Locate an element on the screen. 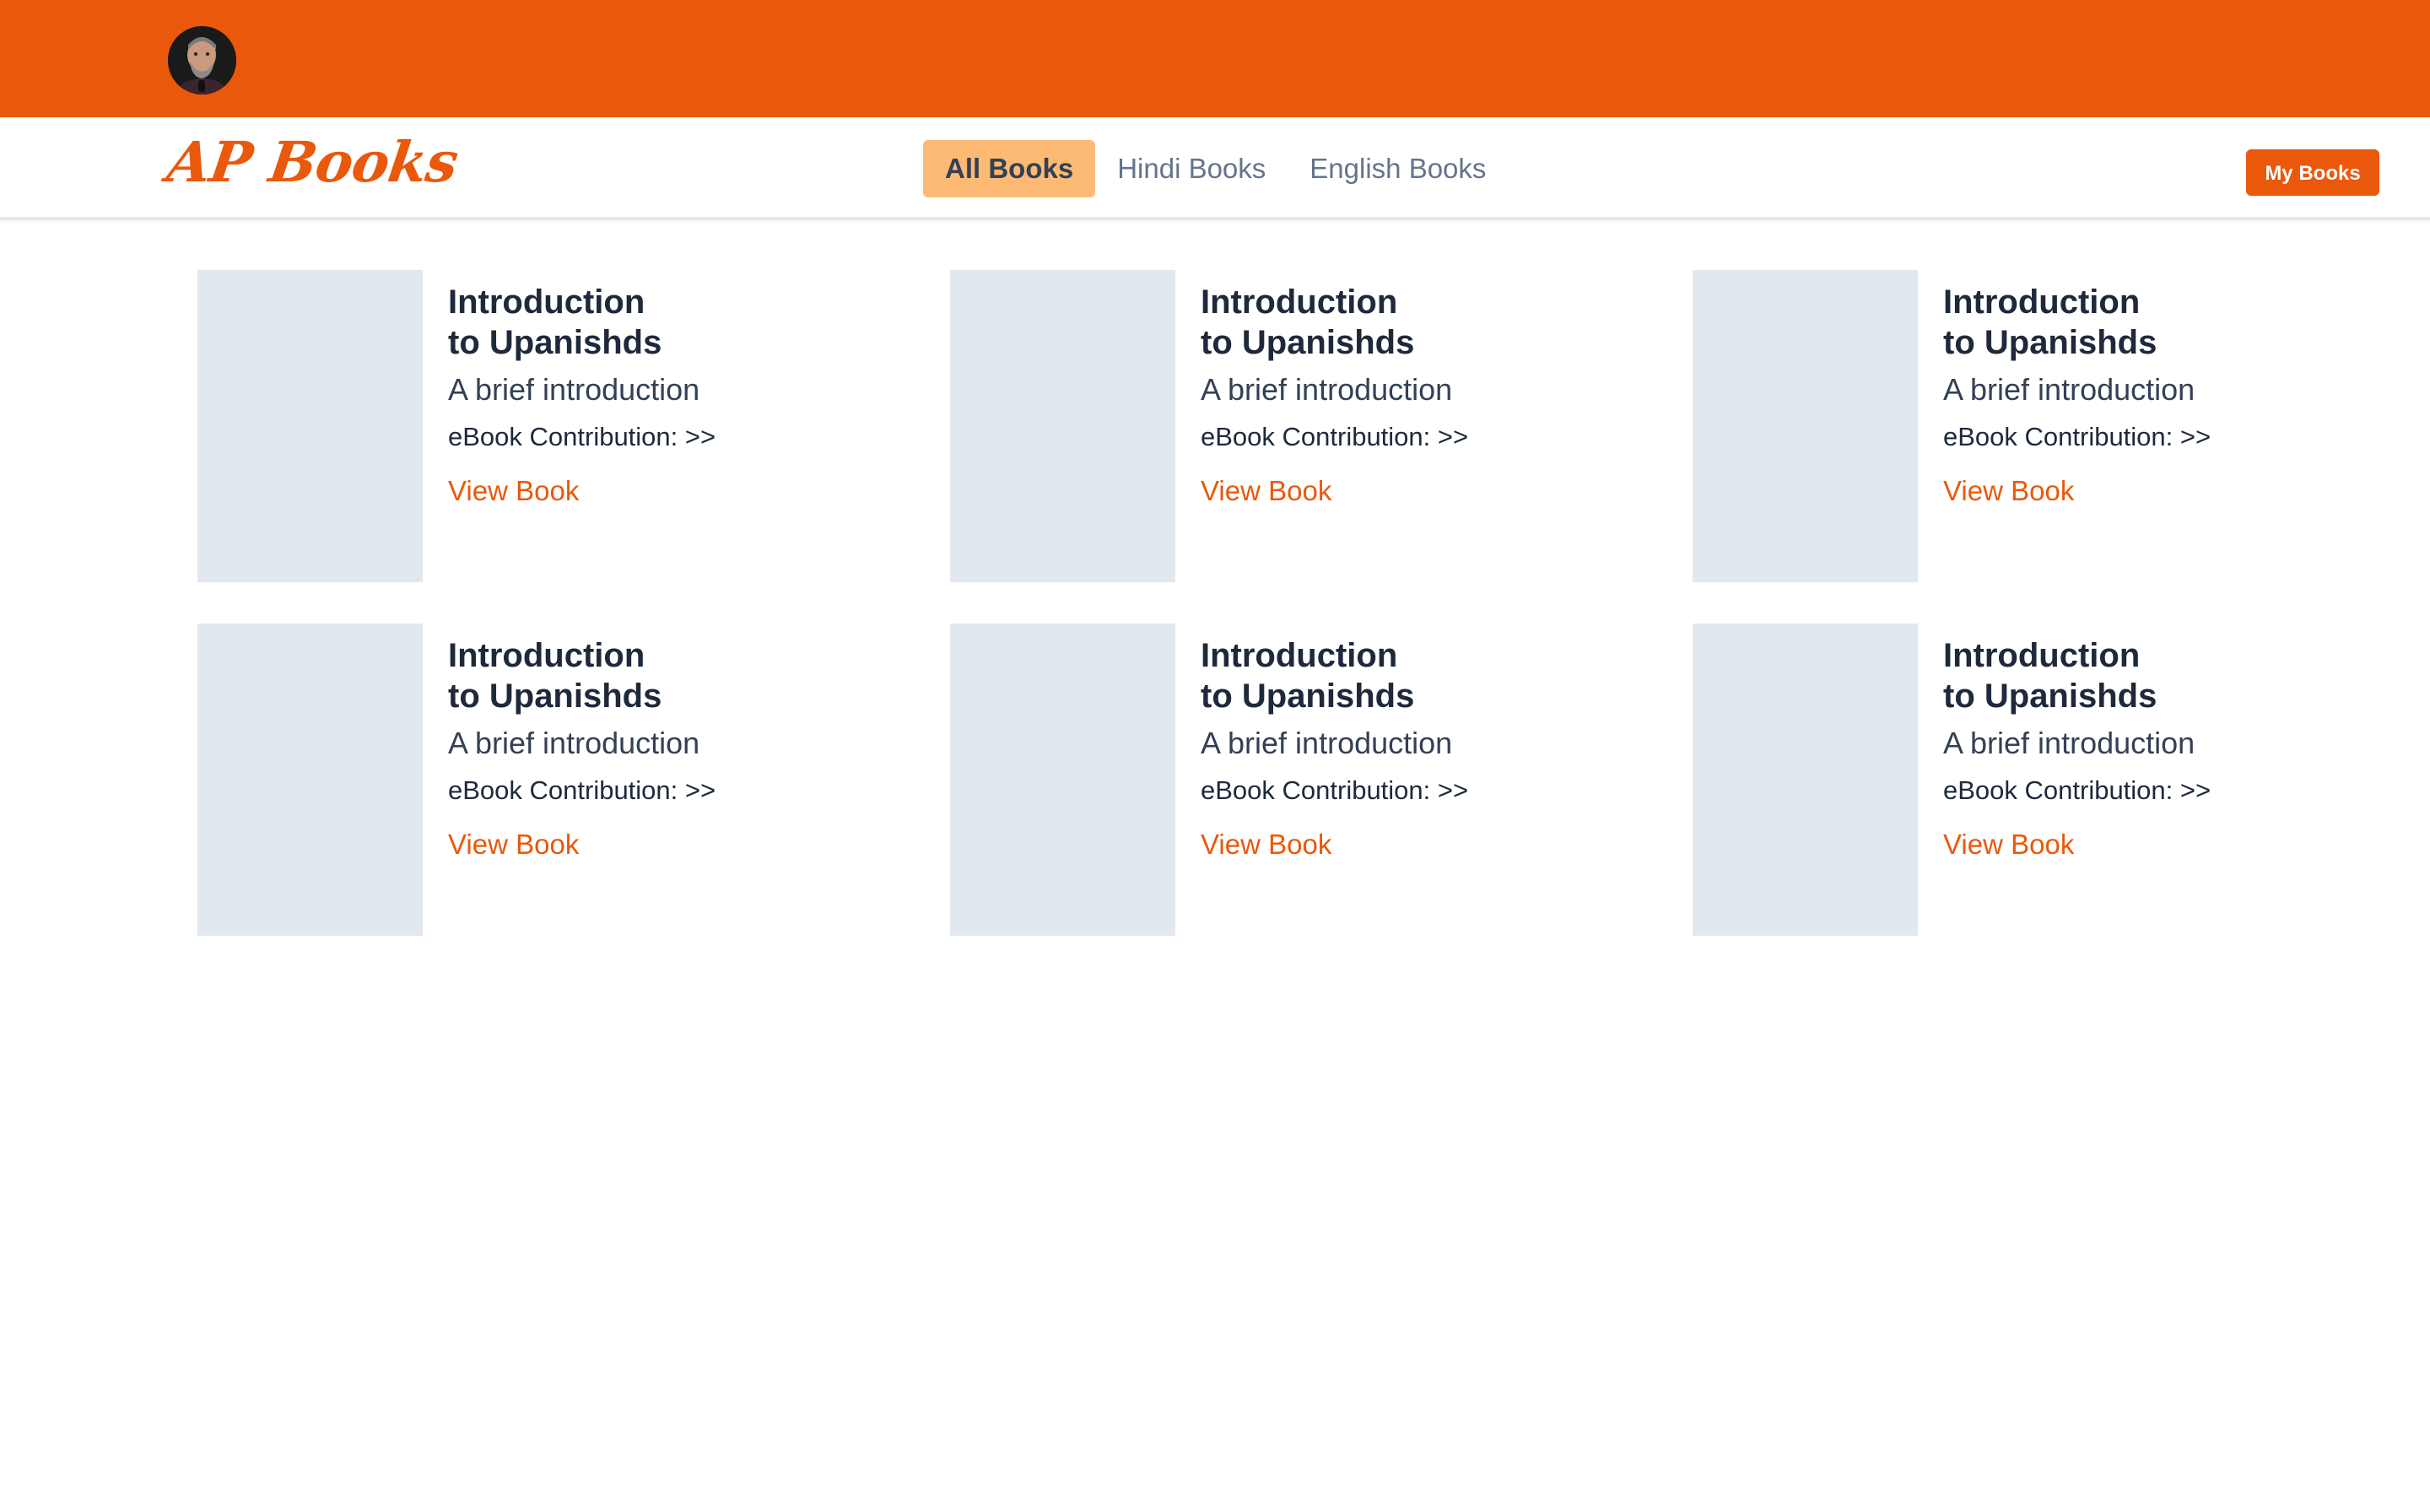 Image resolution: width=2430 pixels, height=1512 pixels. my-books-button: My Books is located at coordinates (2312, 172).